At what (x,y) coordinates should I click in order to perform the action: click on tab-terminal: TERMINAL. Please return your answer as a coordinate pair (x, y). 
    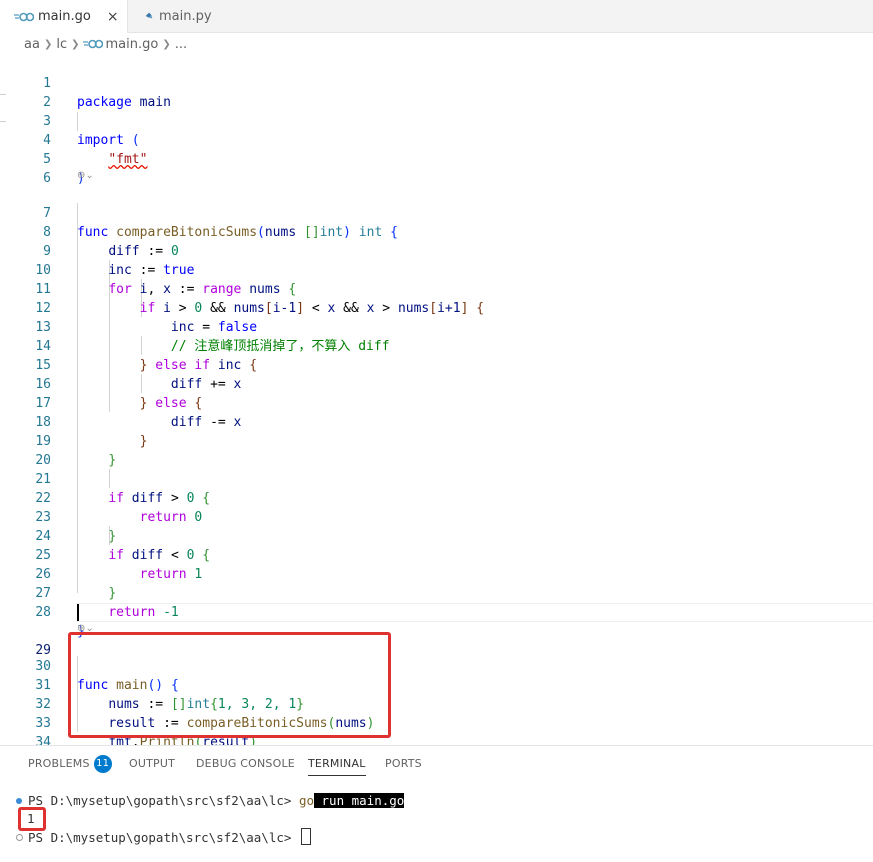
    Looking at the image, I should click on (337, 763).